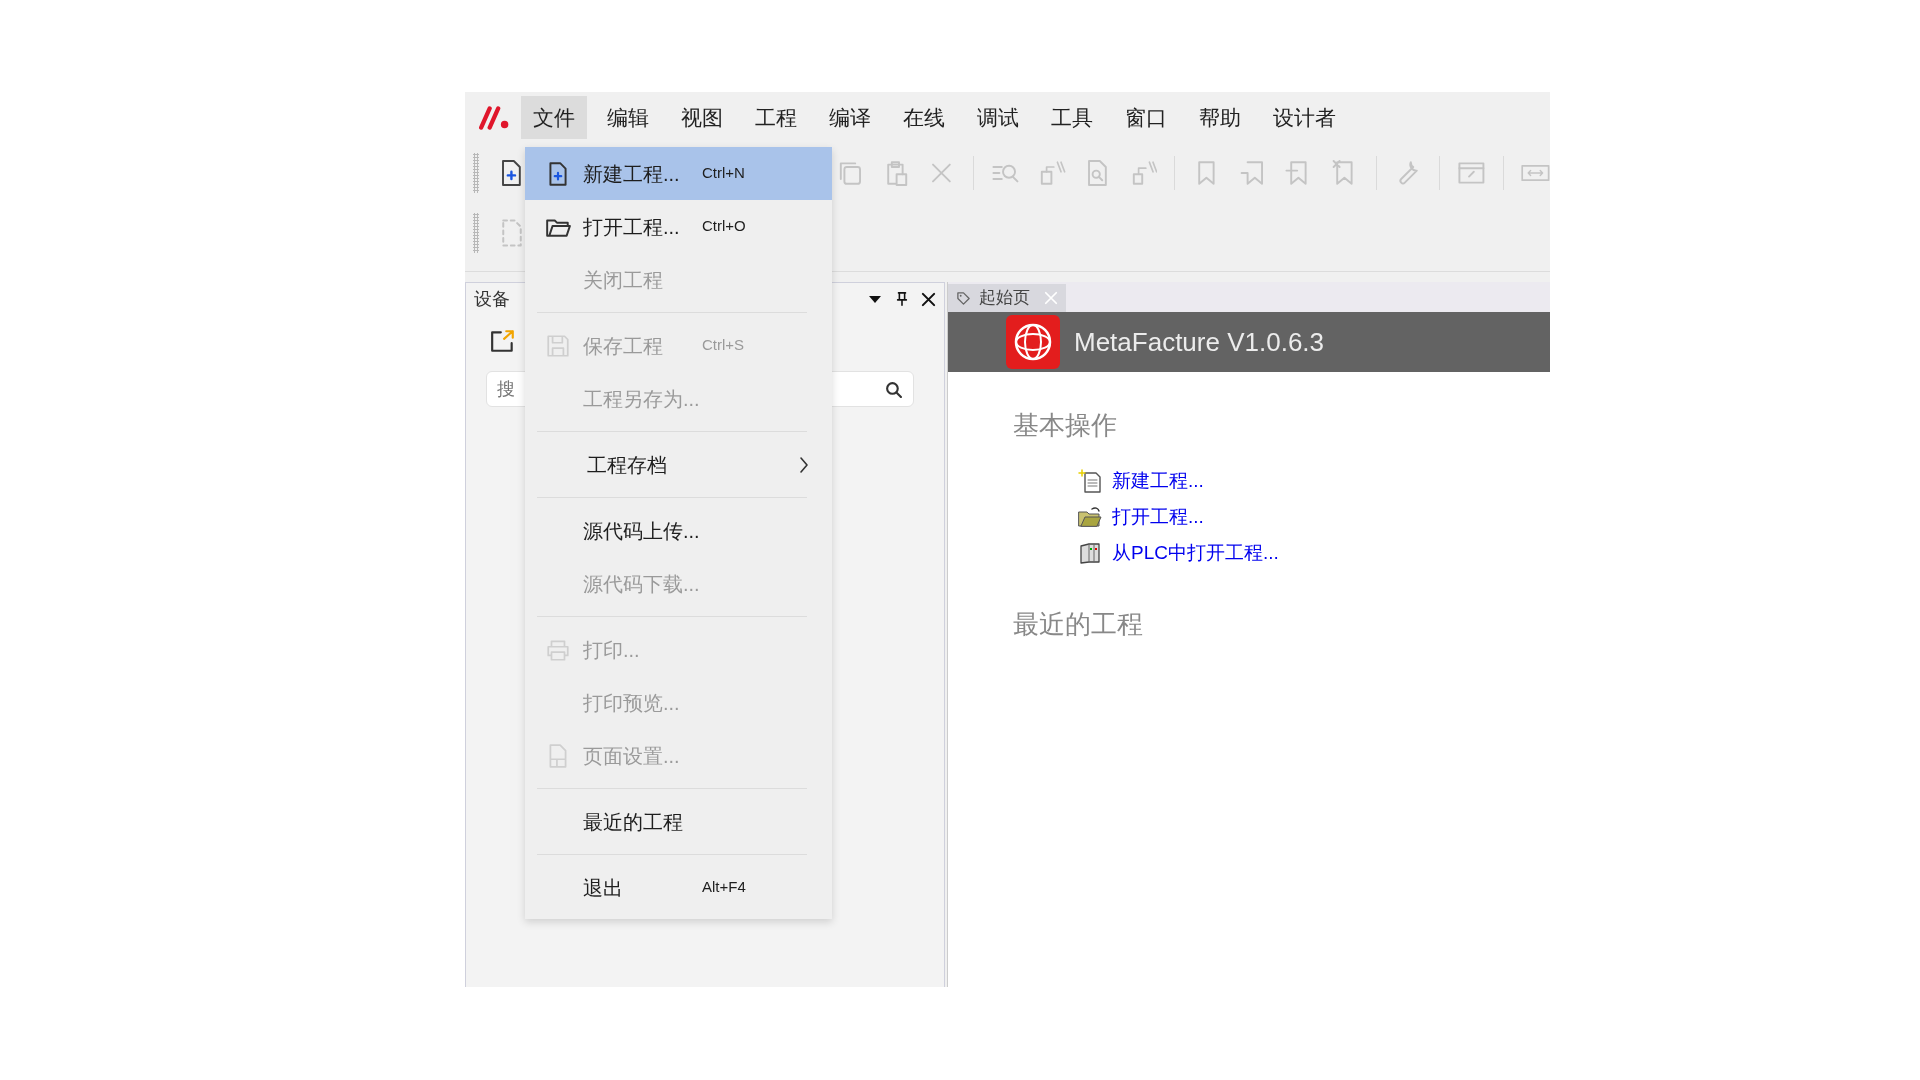 The width and height of the screenshot is (1920, 1080). I want to click on menu-item: 工程, so click(776, 117).